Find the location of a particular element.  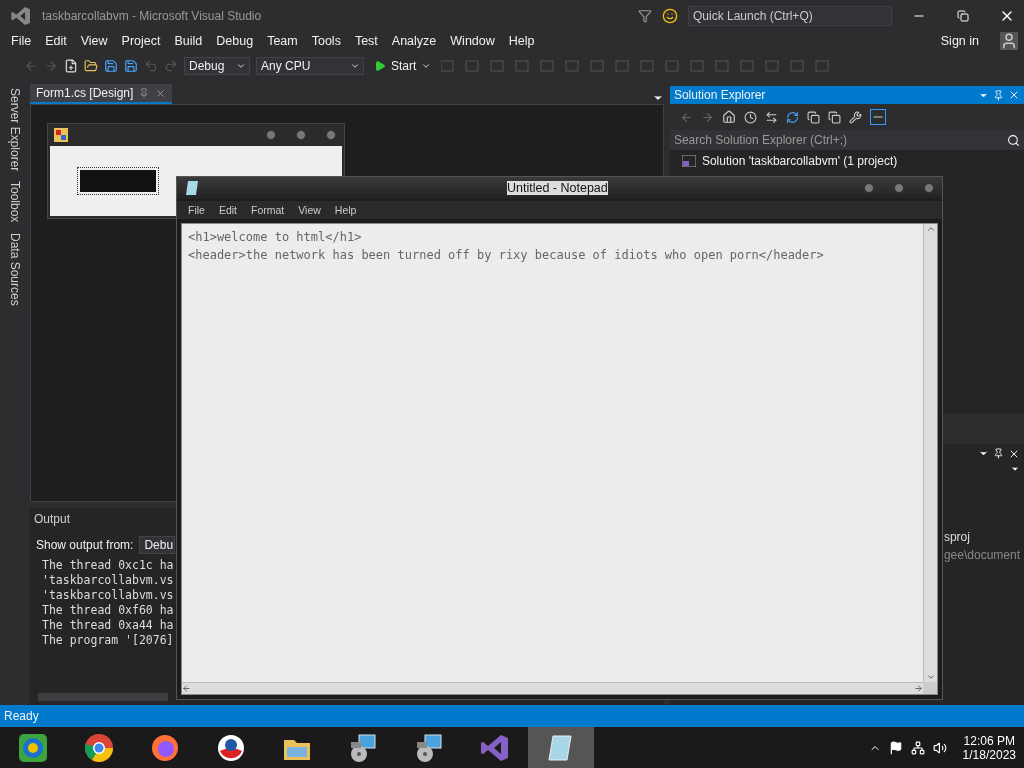

restore-icon is located at coordinates (963, 16).